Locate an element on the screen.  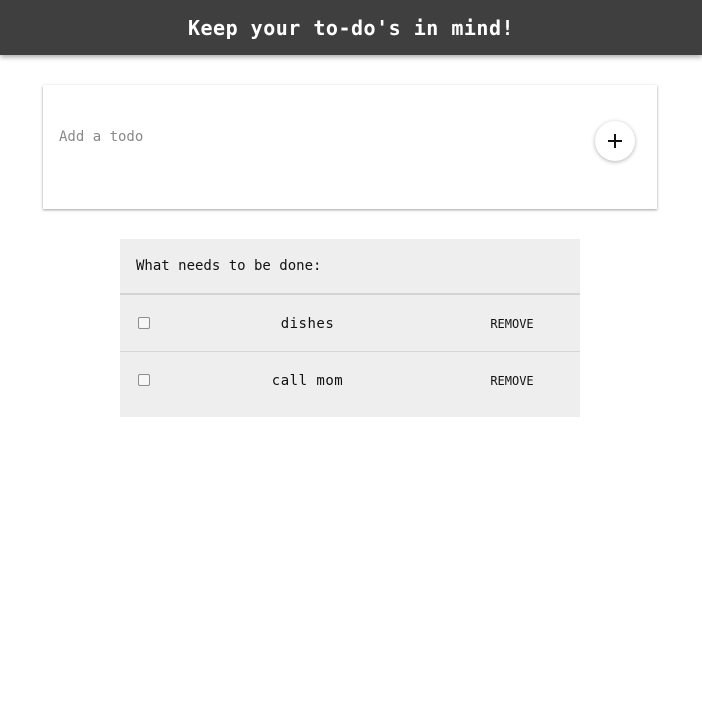
todo-item: dishes REMOVE is located at coordinates (350, 323).